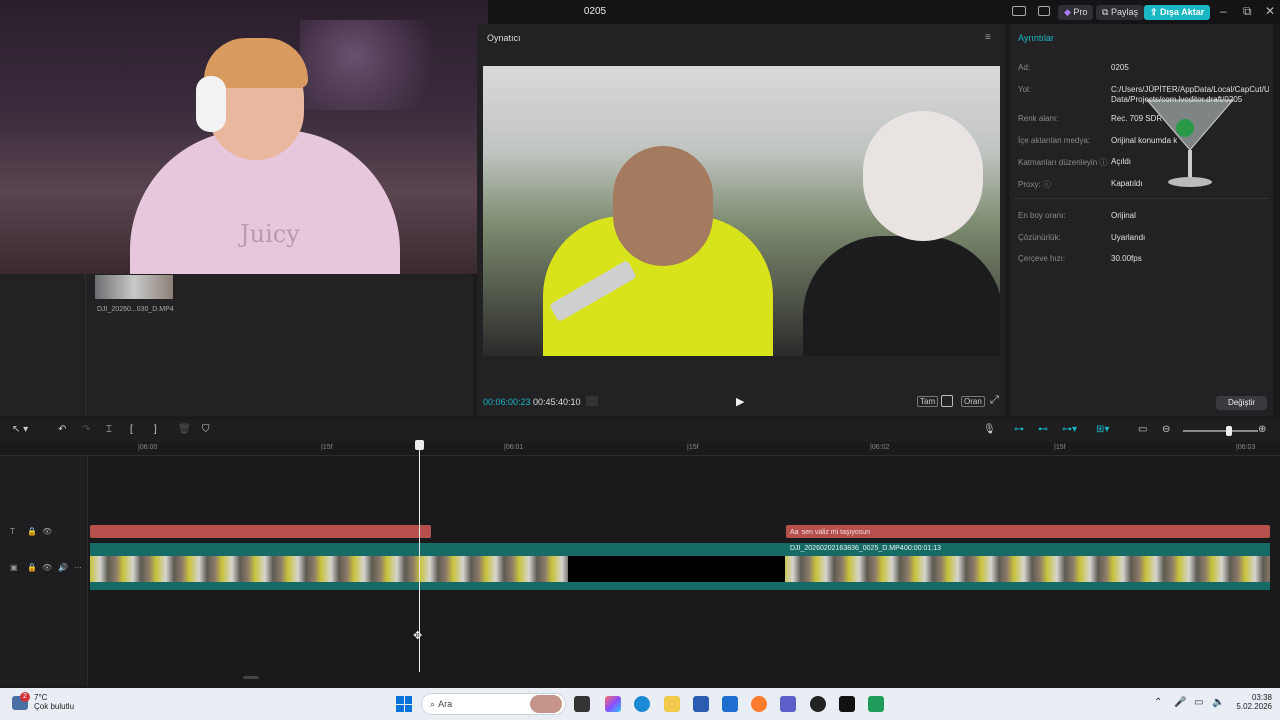 The image size is (1280, 720). Describe the element at coordinates (592, 401) in the screenshot. I see `grid-icon` at that location.